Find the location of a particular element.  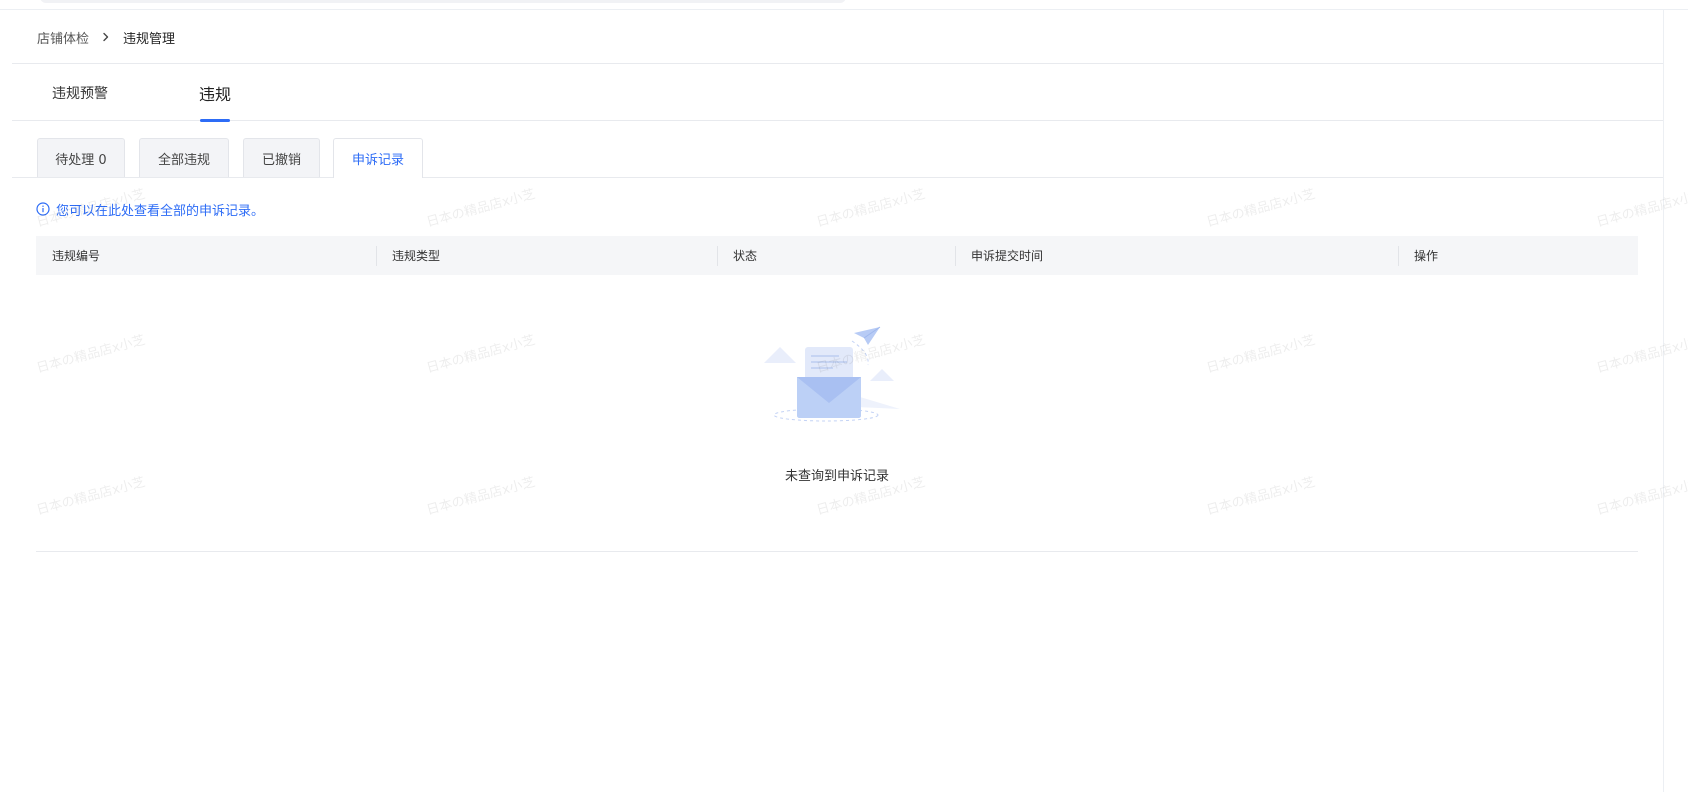

column-header-status: 状态 is located at coordinates (836, 255).